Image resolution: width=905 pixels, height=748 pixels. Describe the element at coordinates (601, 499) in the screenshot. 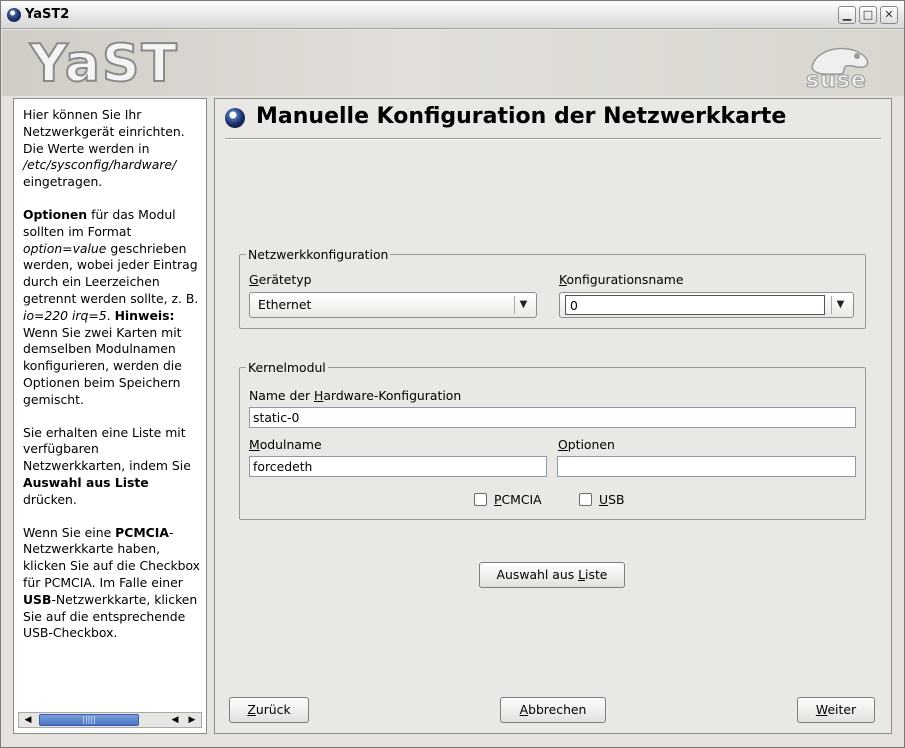

I see `usb-checkbox: USB` at that location.